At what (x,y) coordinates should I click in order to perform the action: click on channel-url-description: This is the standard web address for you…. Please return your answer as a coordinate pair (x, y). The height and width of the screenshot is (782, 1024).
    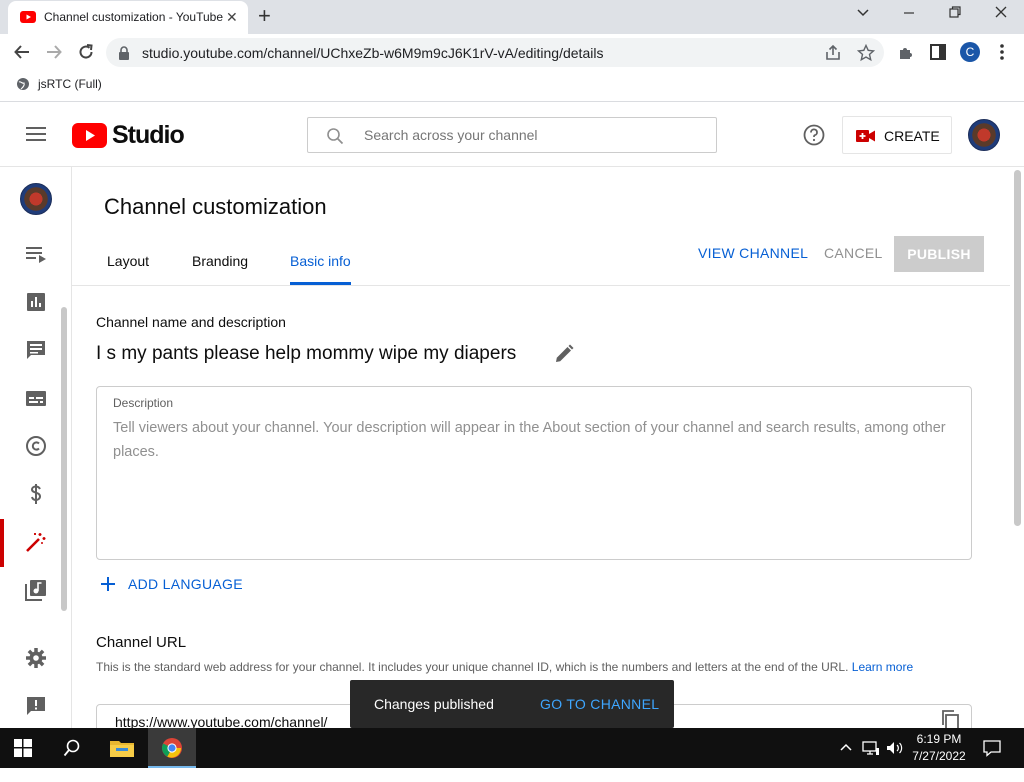
    Looking at the image, I should click on (521, 667).